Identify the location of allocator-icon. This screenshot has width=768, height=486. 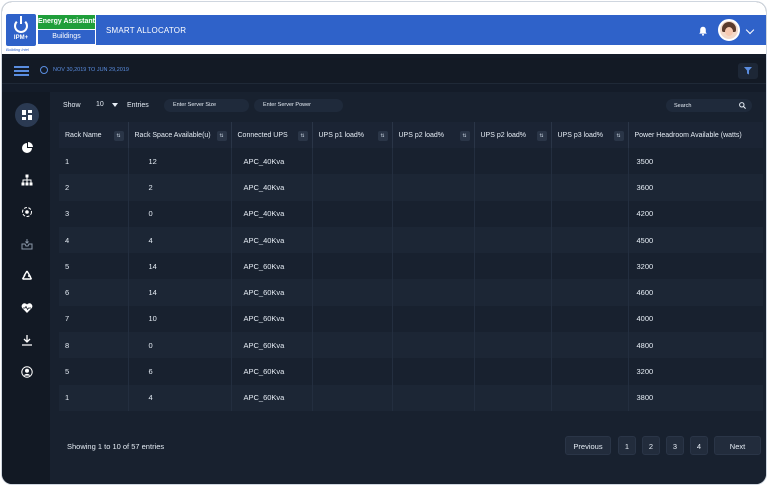
(27, 212).